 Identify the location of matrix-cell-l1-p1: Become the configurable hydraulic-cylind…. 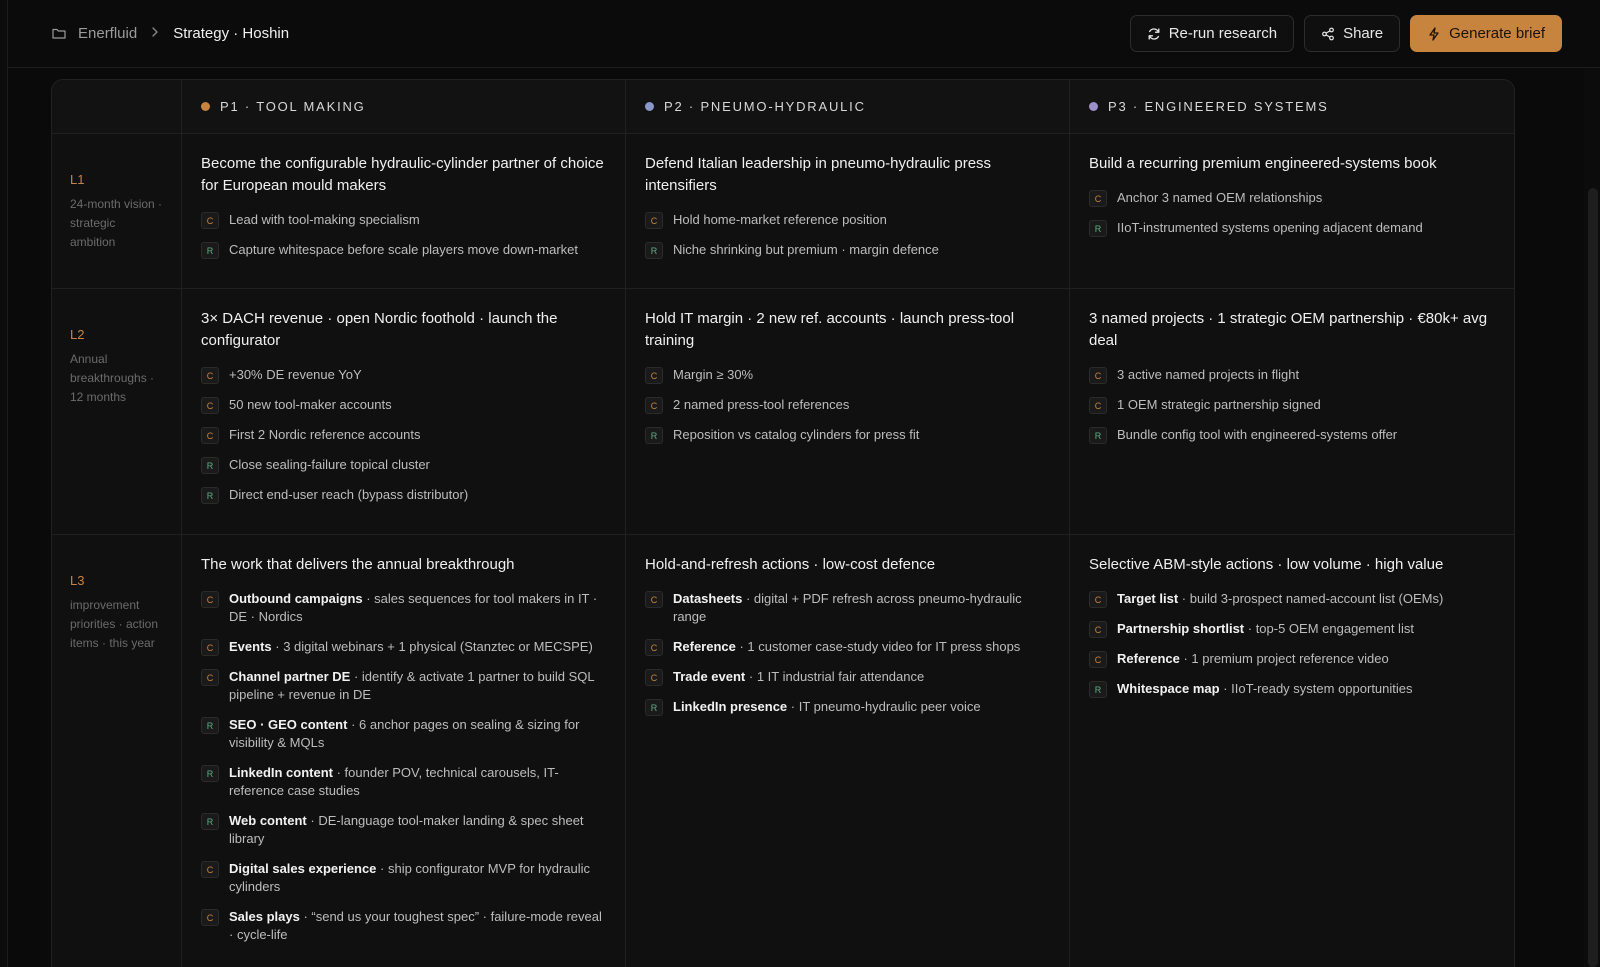
(404, 211).